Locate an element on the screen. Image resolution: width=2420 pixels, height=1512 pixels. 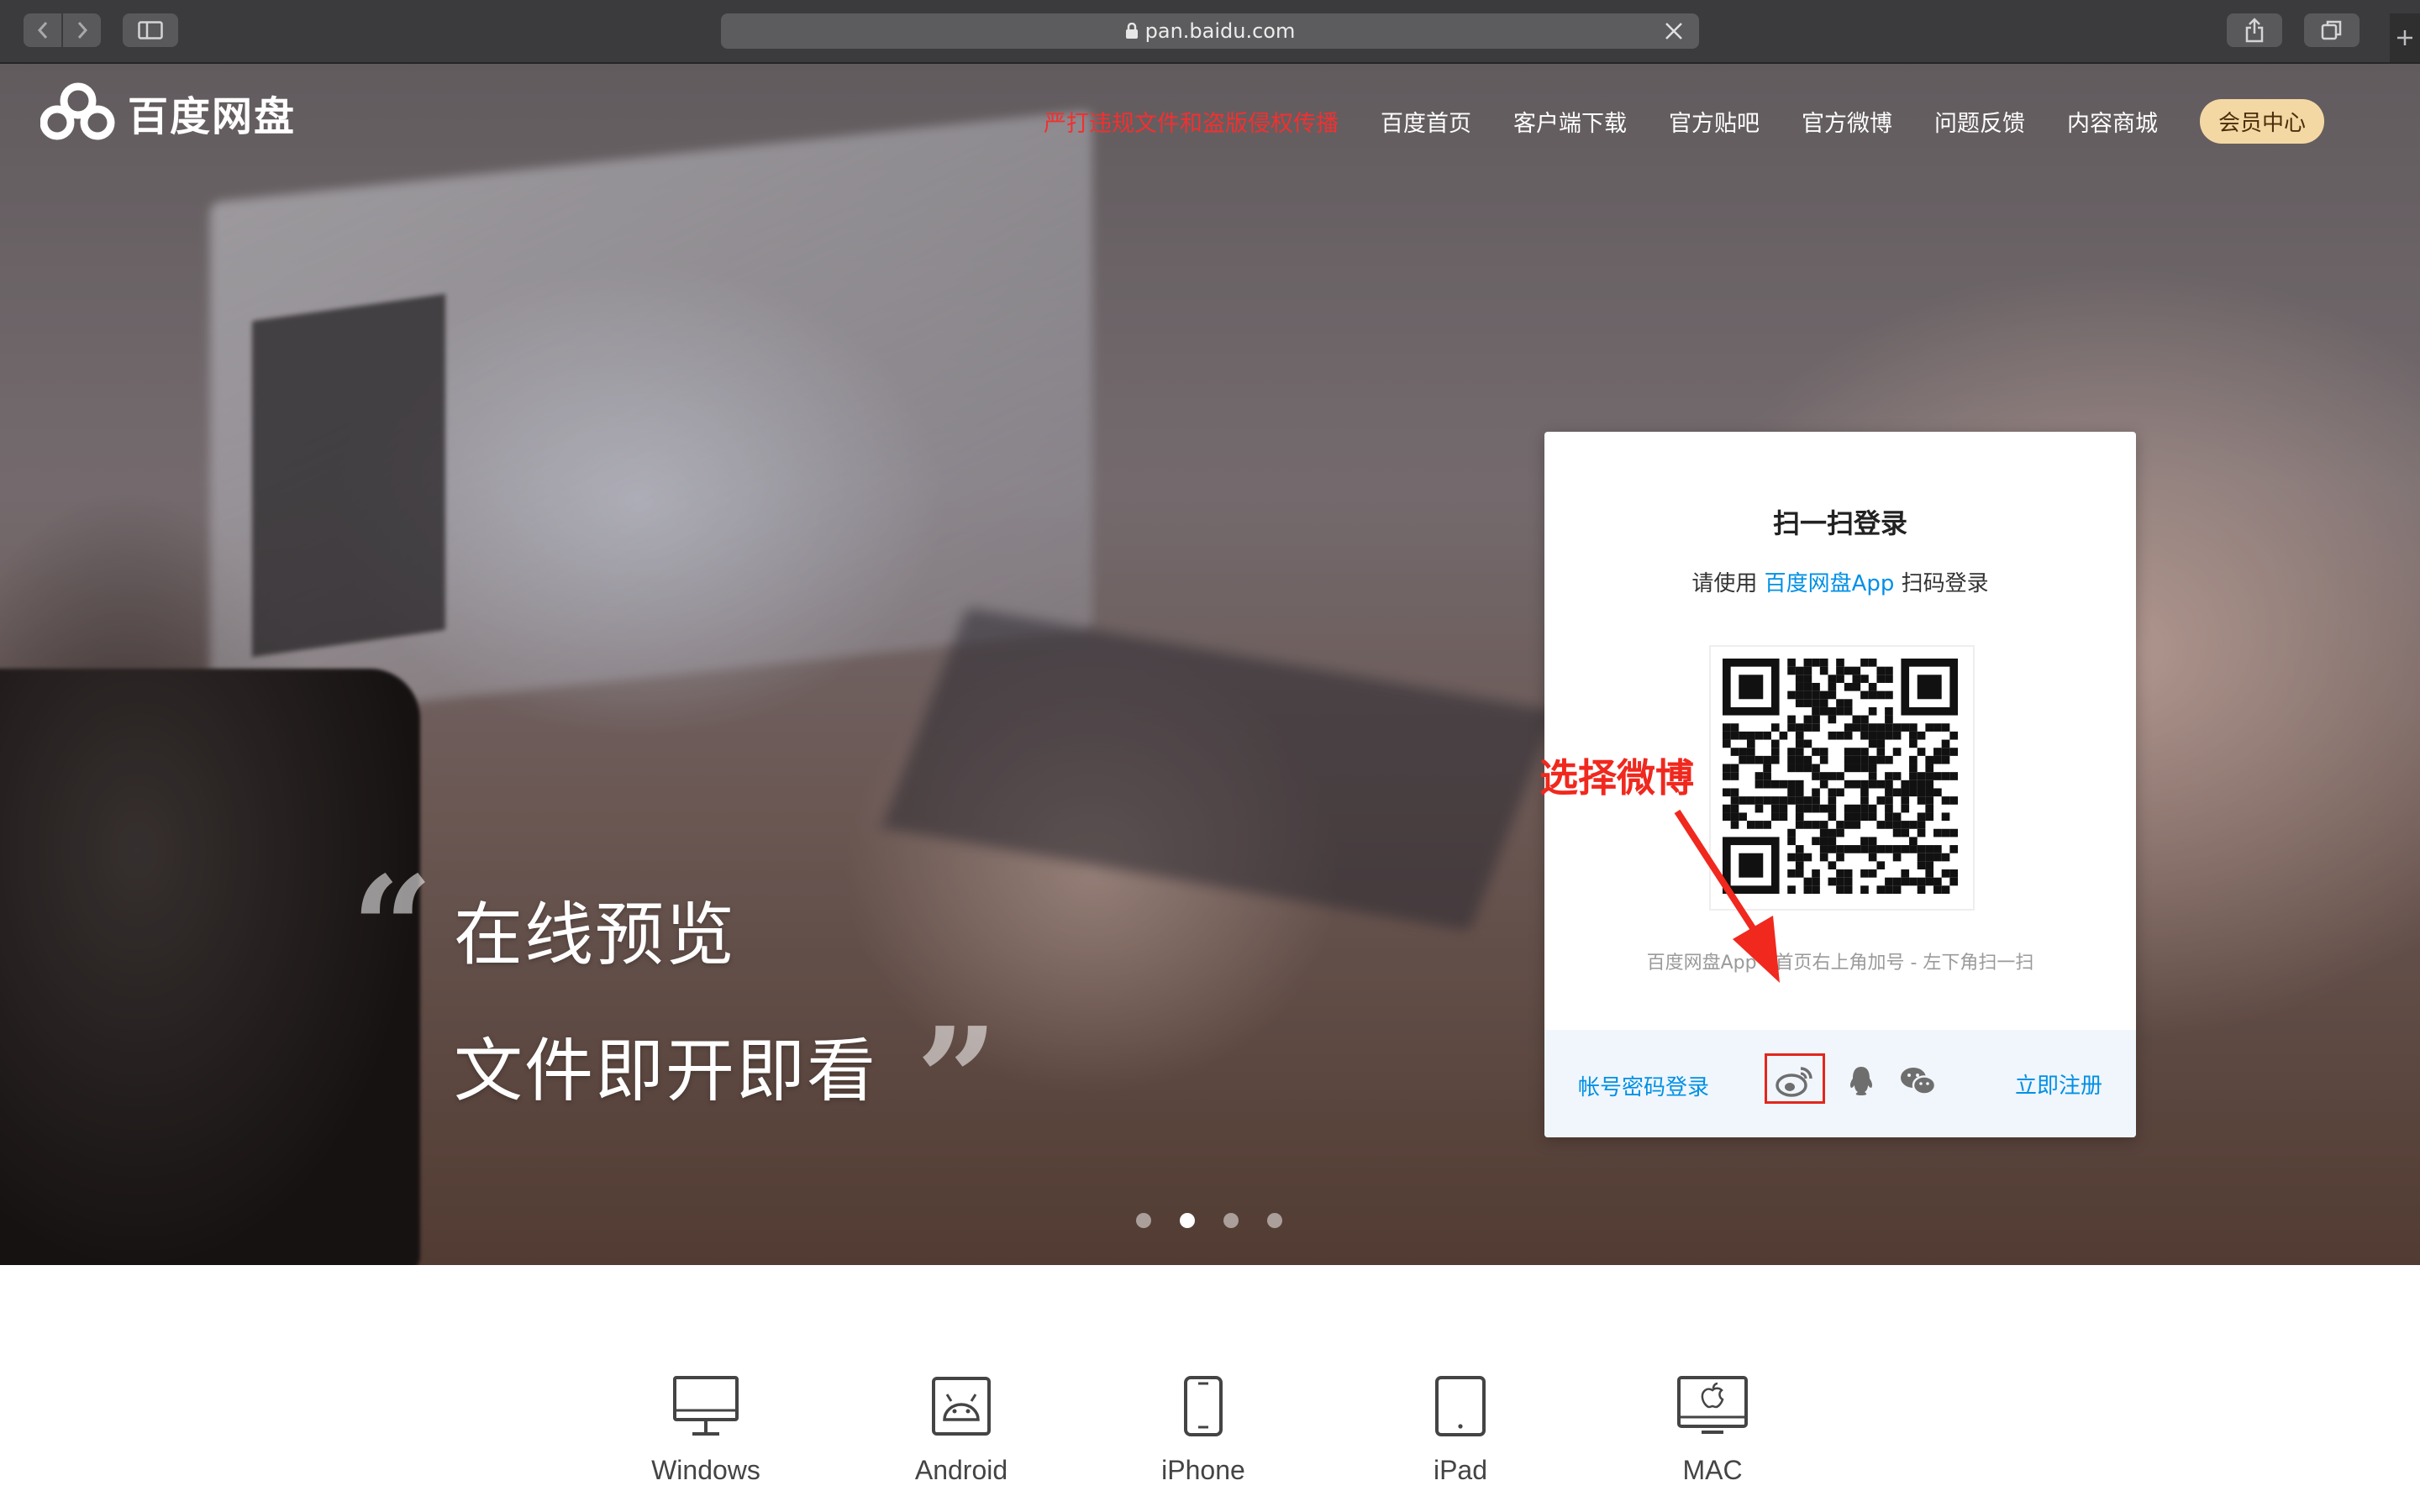
new-tab-button is located at coordinates (2405, 37).